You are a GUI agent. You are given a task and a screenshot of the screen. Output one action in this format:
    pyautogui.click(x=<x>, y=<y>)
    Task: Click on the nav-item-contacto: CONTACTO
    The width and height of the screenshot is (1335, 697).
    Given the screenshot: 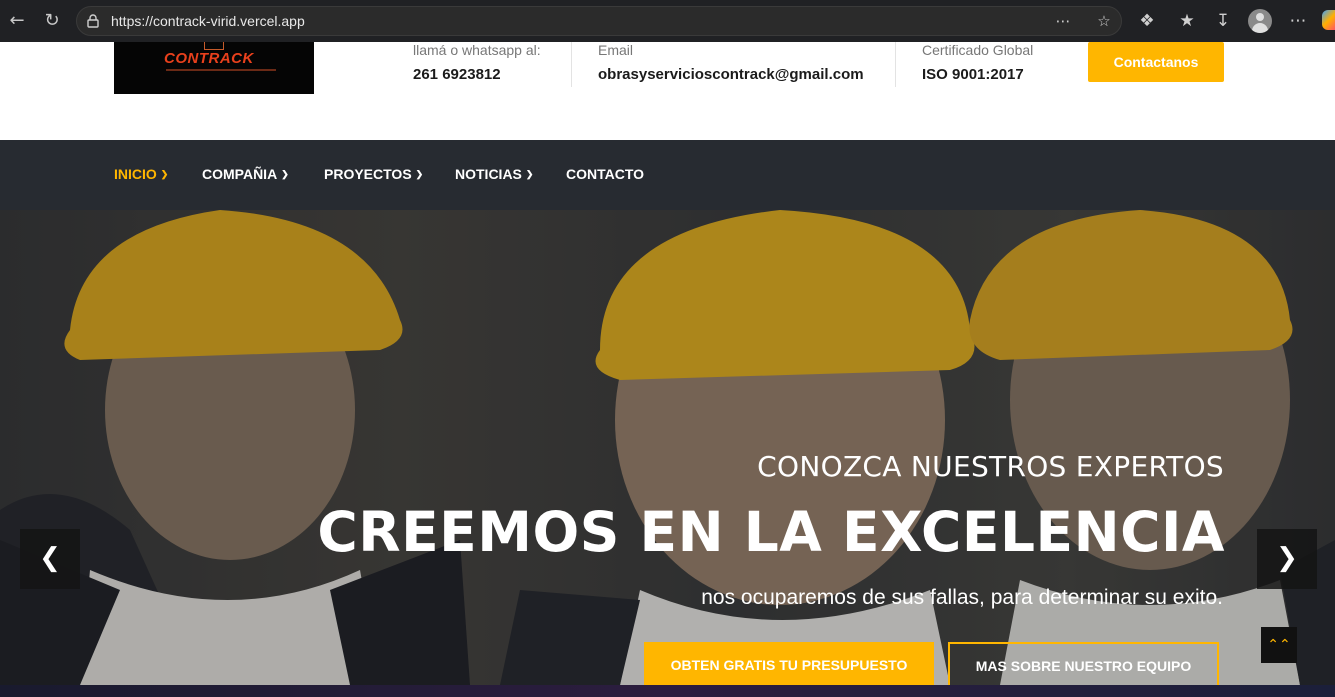 What is the action you would take?
    pyautogui.click(x=605, y=174)
    